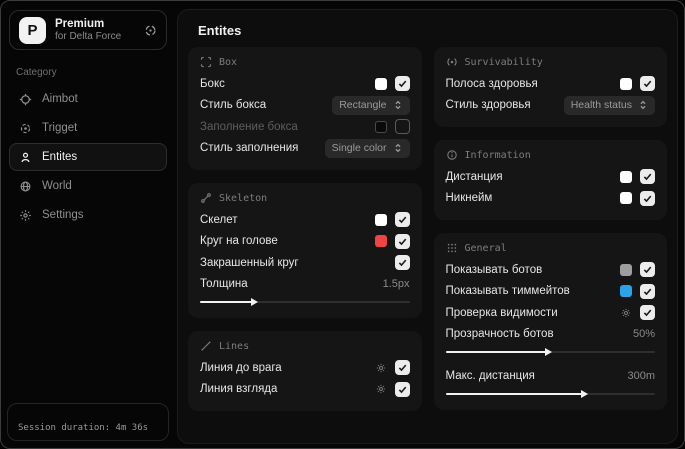 The height and width of the screenshot is (449, 685). I want to click on target-icon, so click(25, 128).